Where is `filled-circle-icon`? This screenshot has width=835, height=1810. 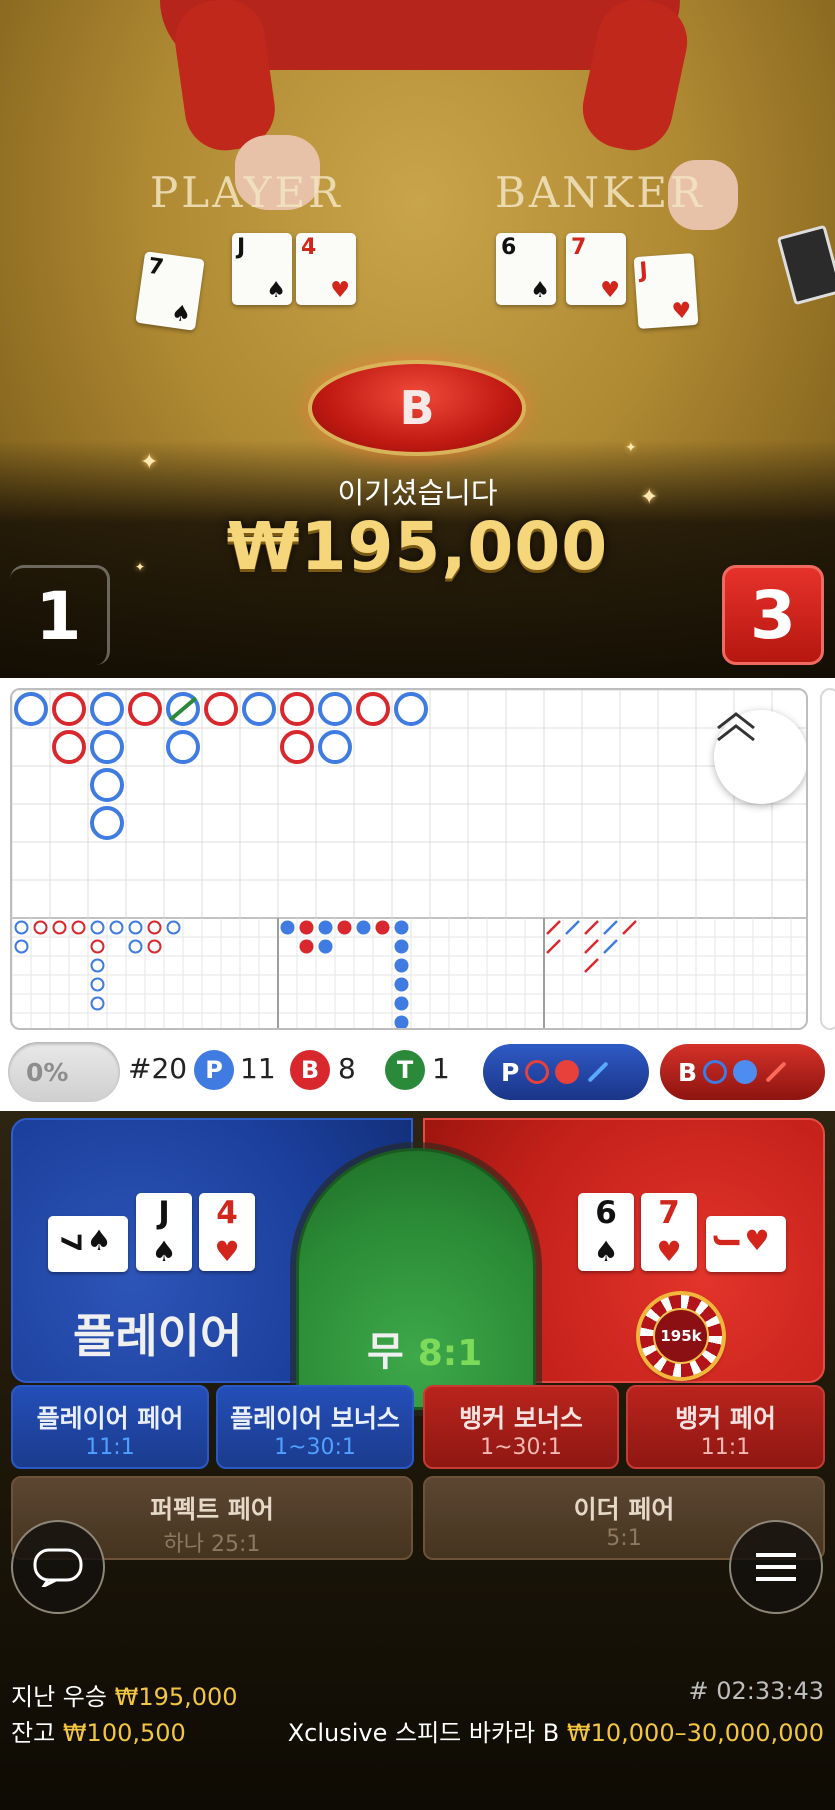
filled-circle-icon is located at coordinates (745, 1072).